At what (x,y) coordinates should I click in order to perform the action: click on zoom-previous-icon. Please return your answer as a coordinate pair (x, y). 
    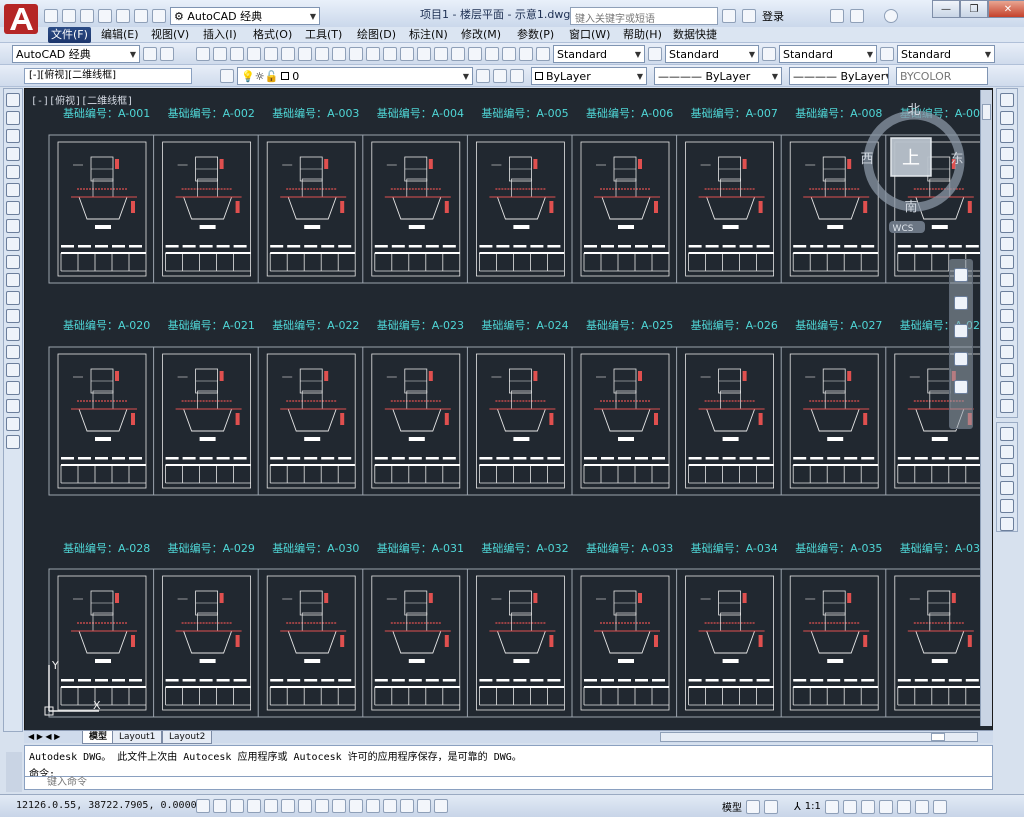
    Looking at the image, I should click on (458, 54).